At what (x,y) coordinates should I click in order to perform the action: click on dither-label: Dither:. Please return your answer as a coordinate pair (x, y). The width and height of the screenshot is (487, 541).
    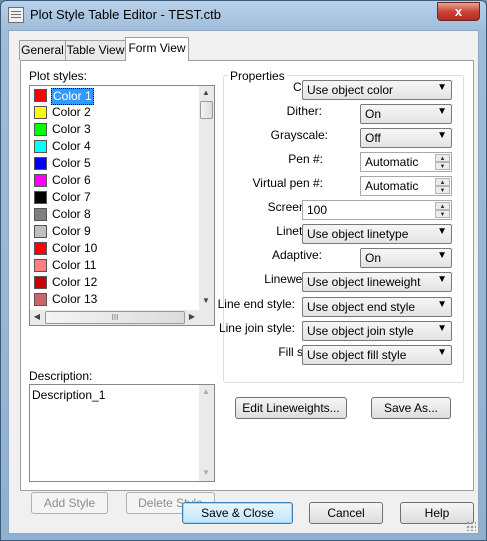
    Looking at the image, I should click on (304, 111).